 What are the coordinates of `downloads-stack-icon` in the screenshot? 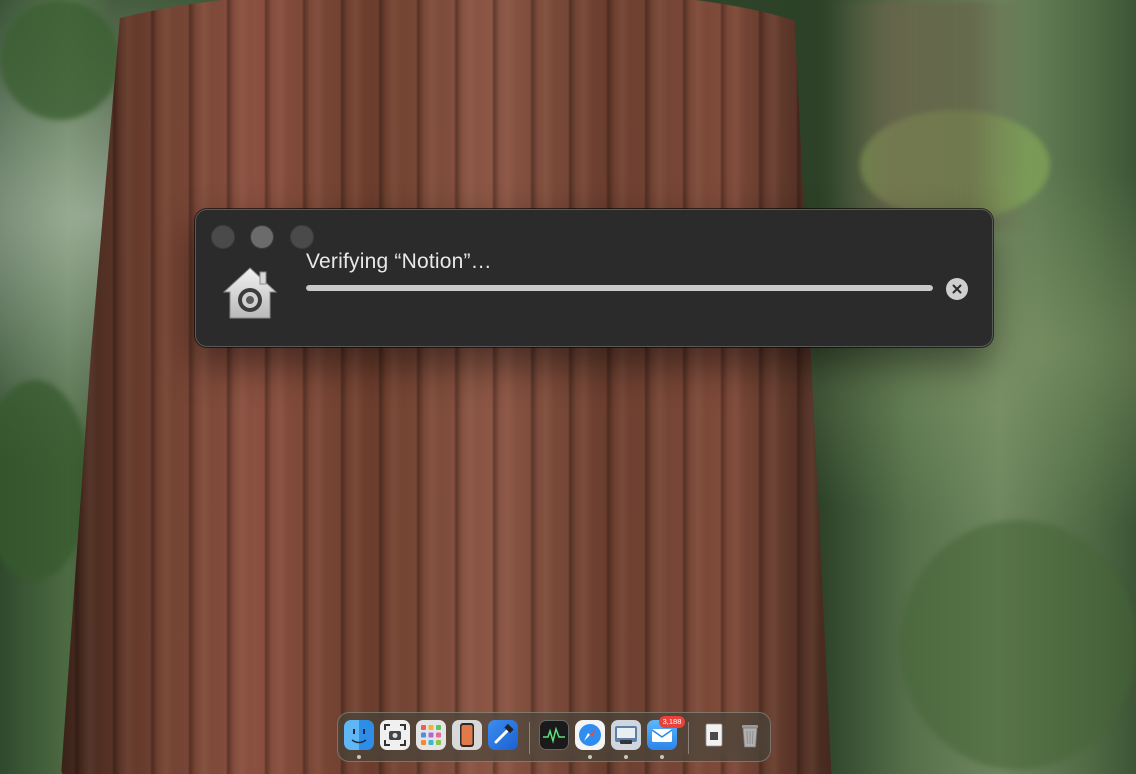 It's located at (714, 735).